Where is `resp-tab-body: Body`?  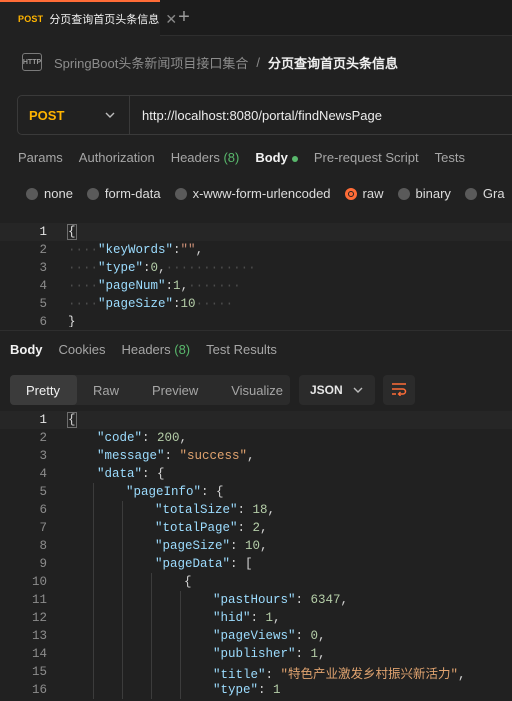
resp-tab-body: Body is located at coordinates (26, 349).